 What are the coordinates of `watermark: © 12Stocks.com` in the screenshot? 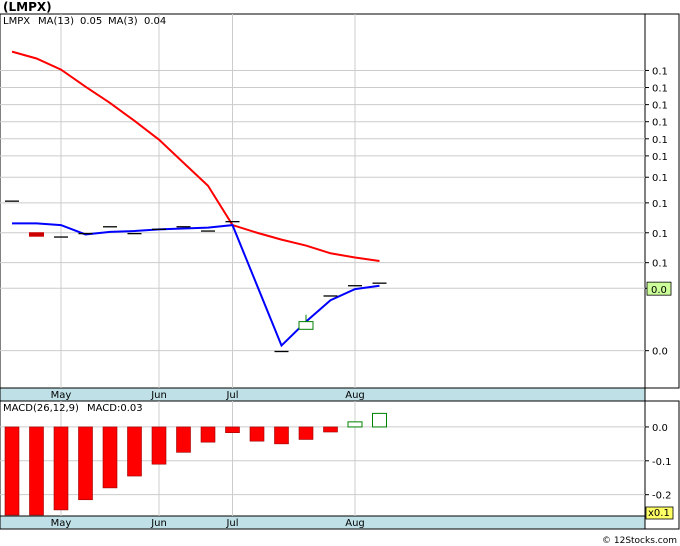 It's located at (639, 541).